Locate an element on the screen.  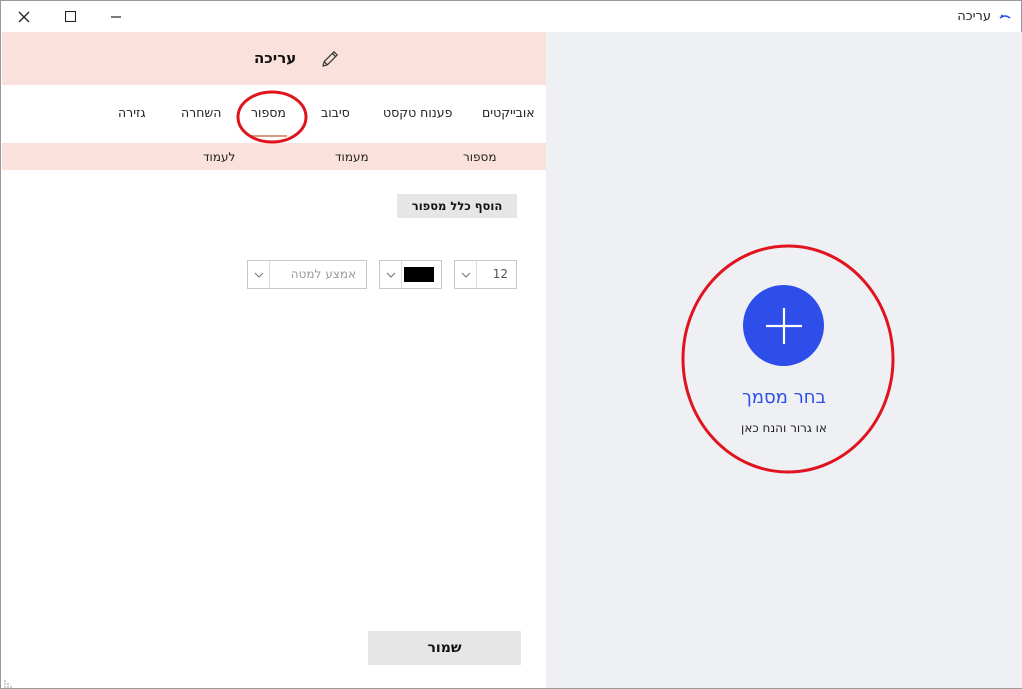
font-color-swatch is located at coordinates (419, 274).